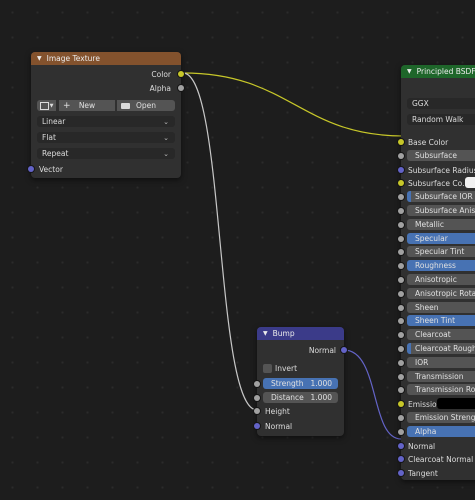 This screenshot has height=500, width=475. I want to click on link-color-to-height, so click(220, 241).